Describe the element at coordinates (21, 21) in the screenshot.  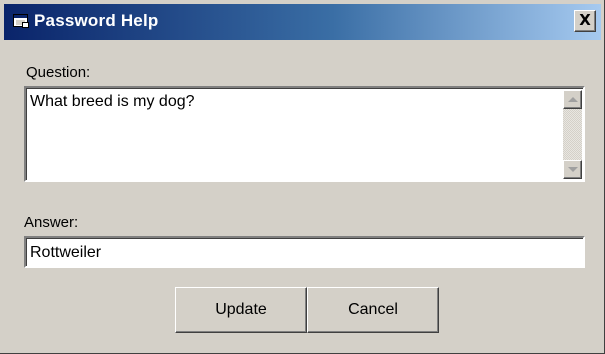
I see `app-window-icon` at that location.